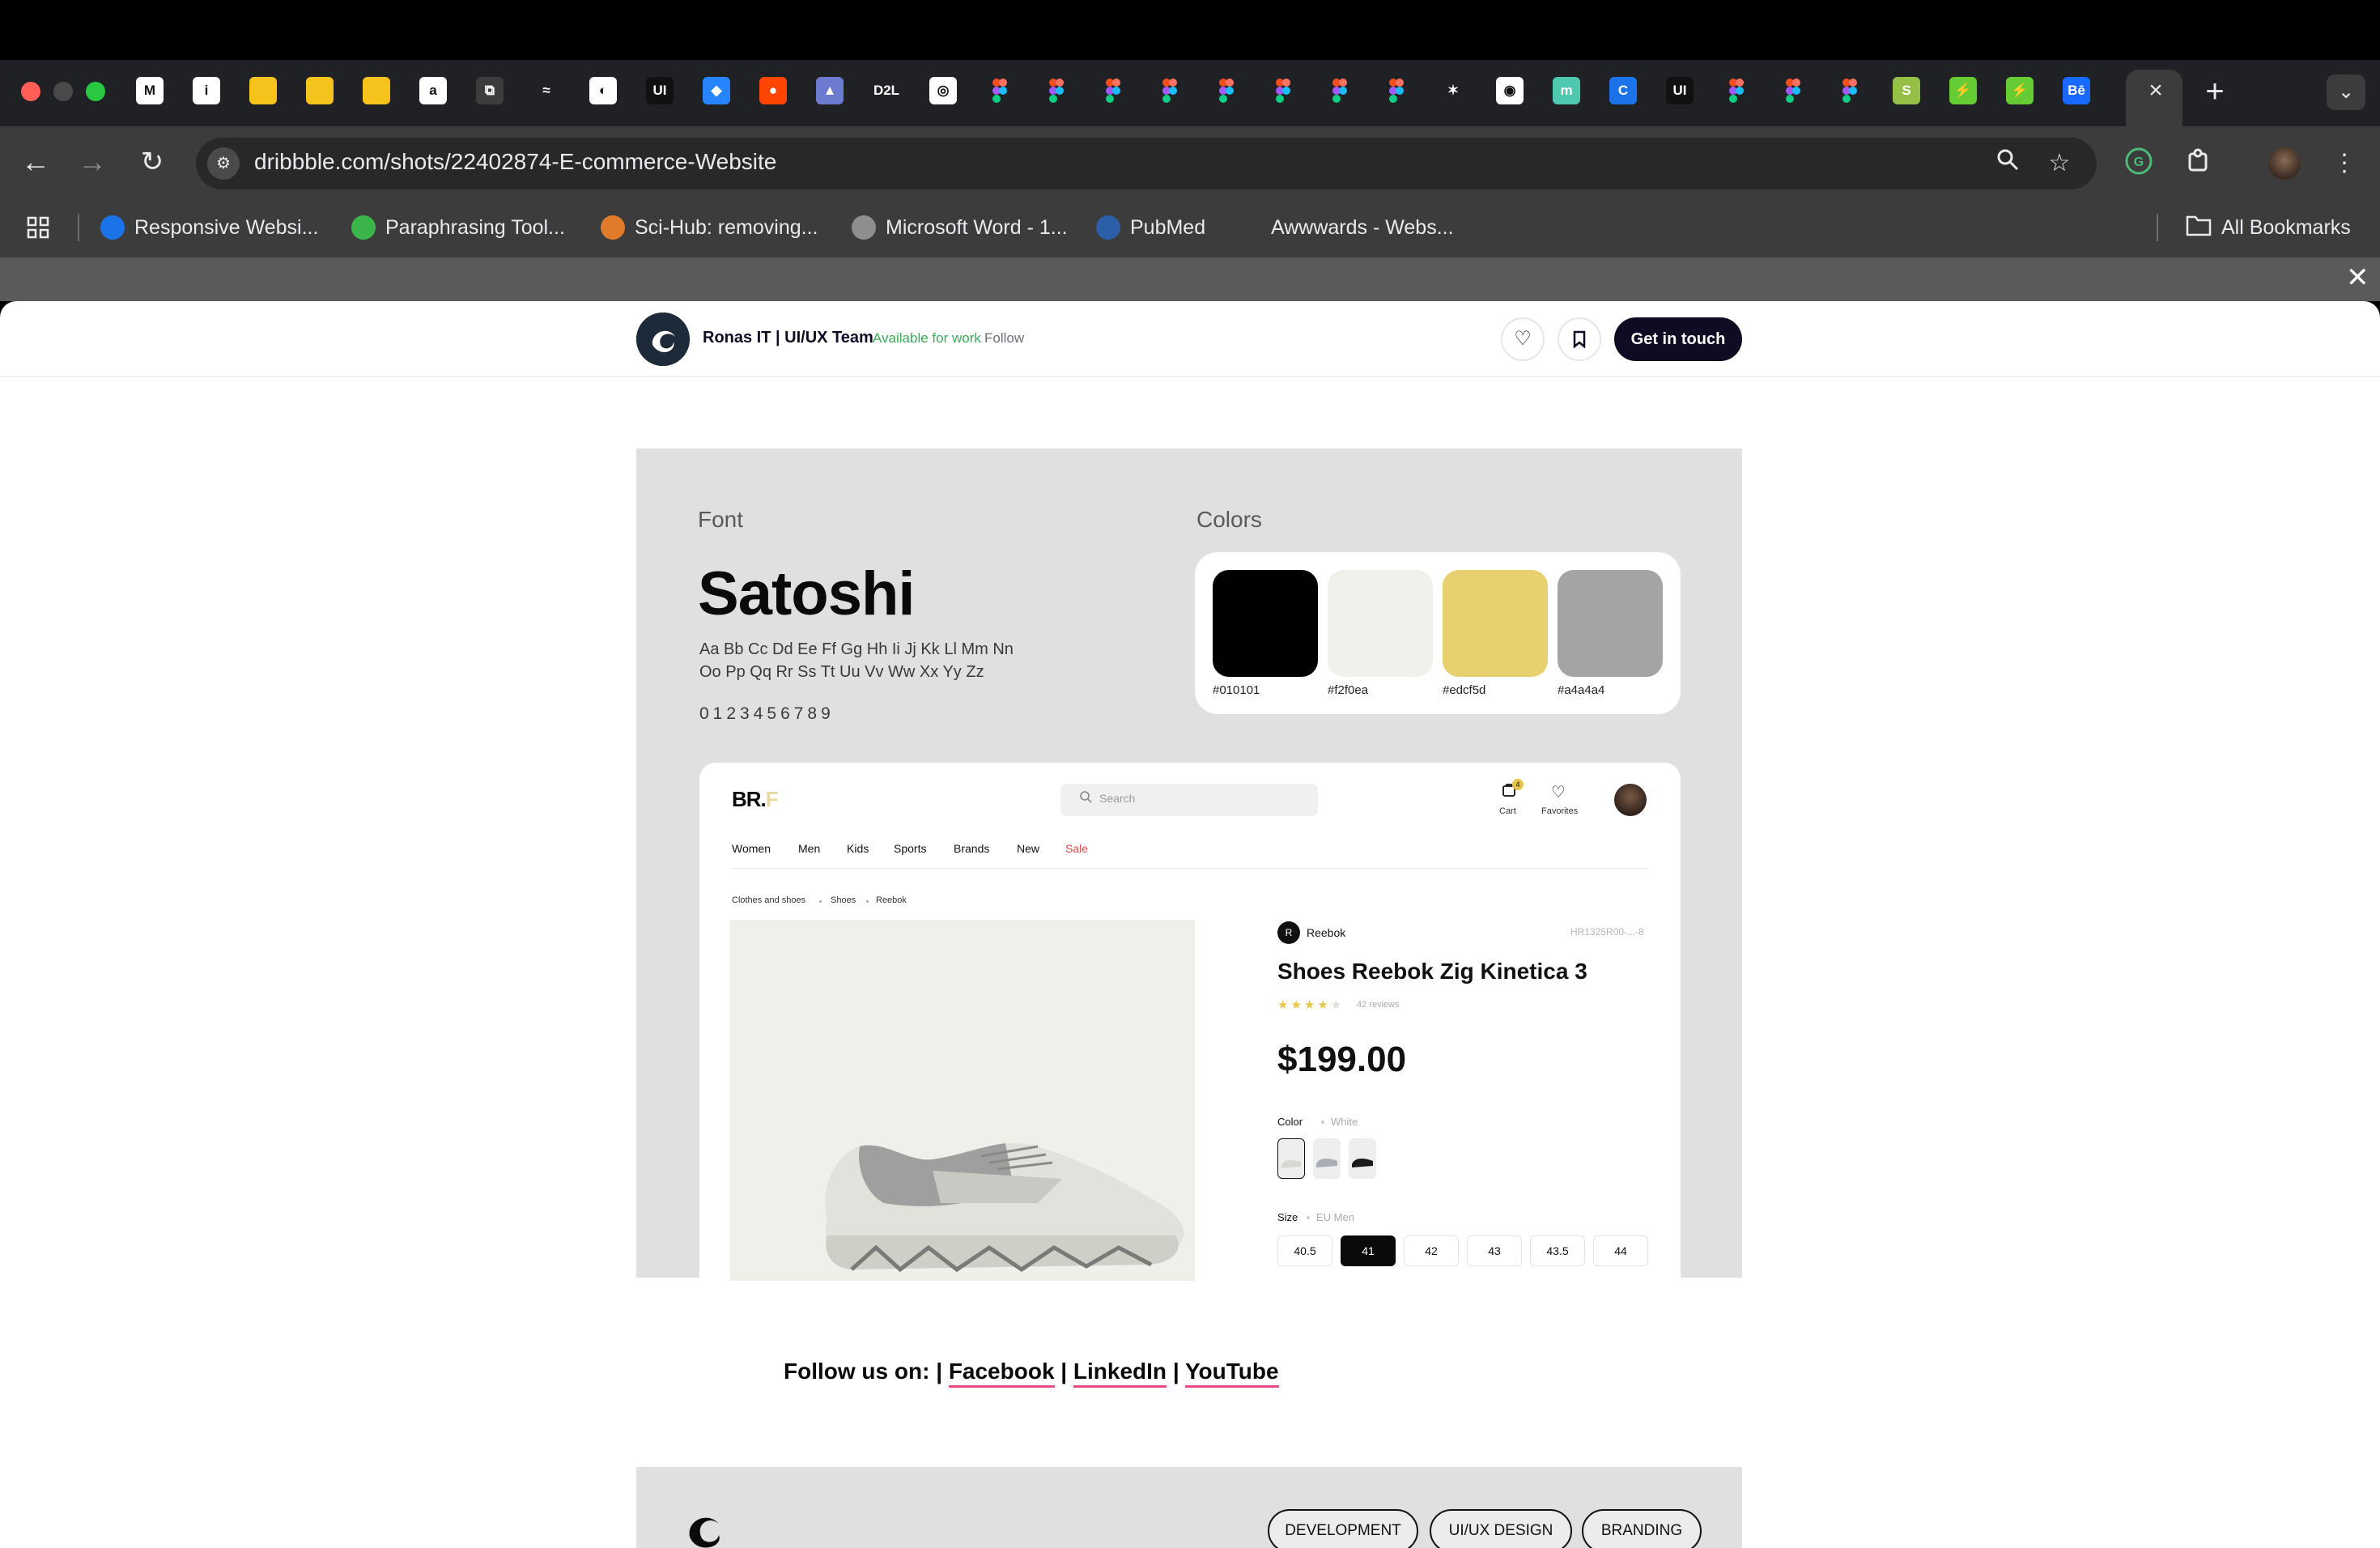  I want to click on follow-prefix: Follow us on: |, so click(864, 1371).